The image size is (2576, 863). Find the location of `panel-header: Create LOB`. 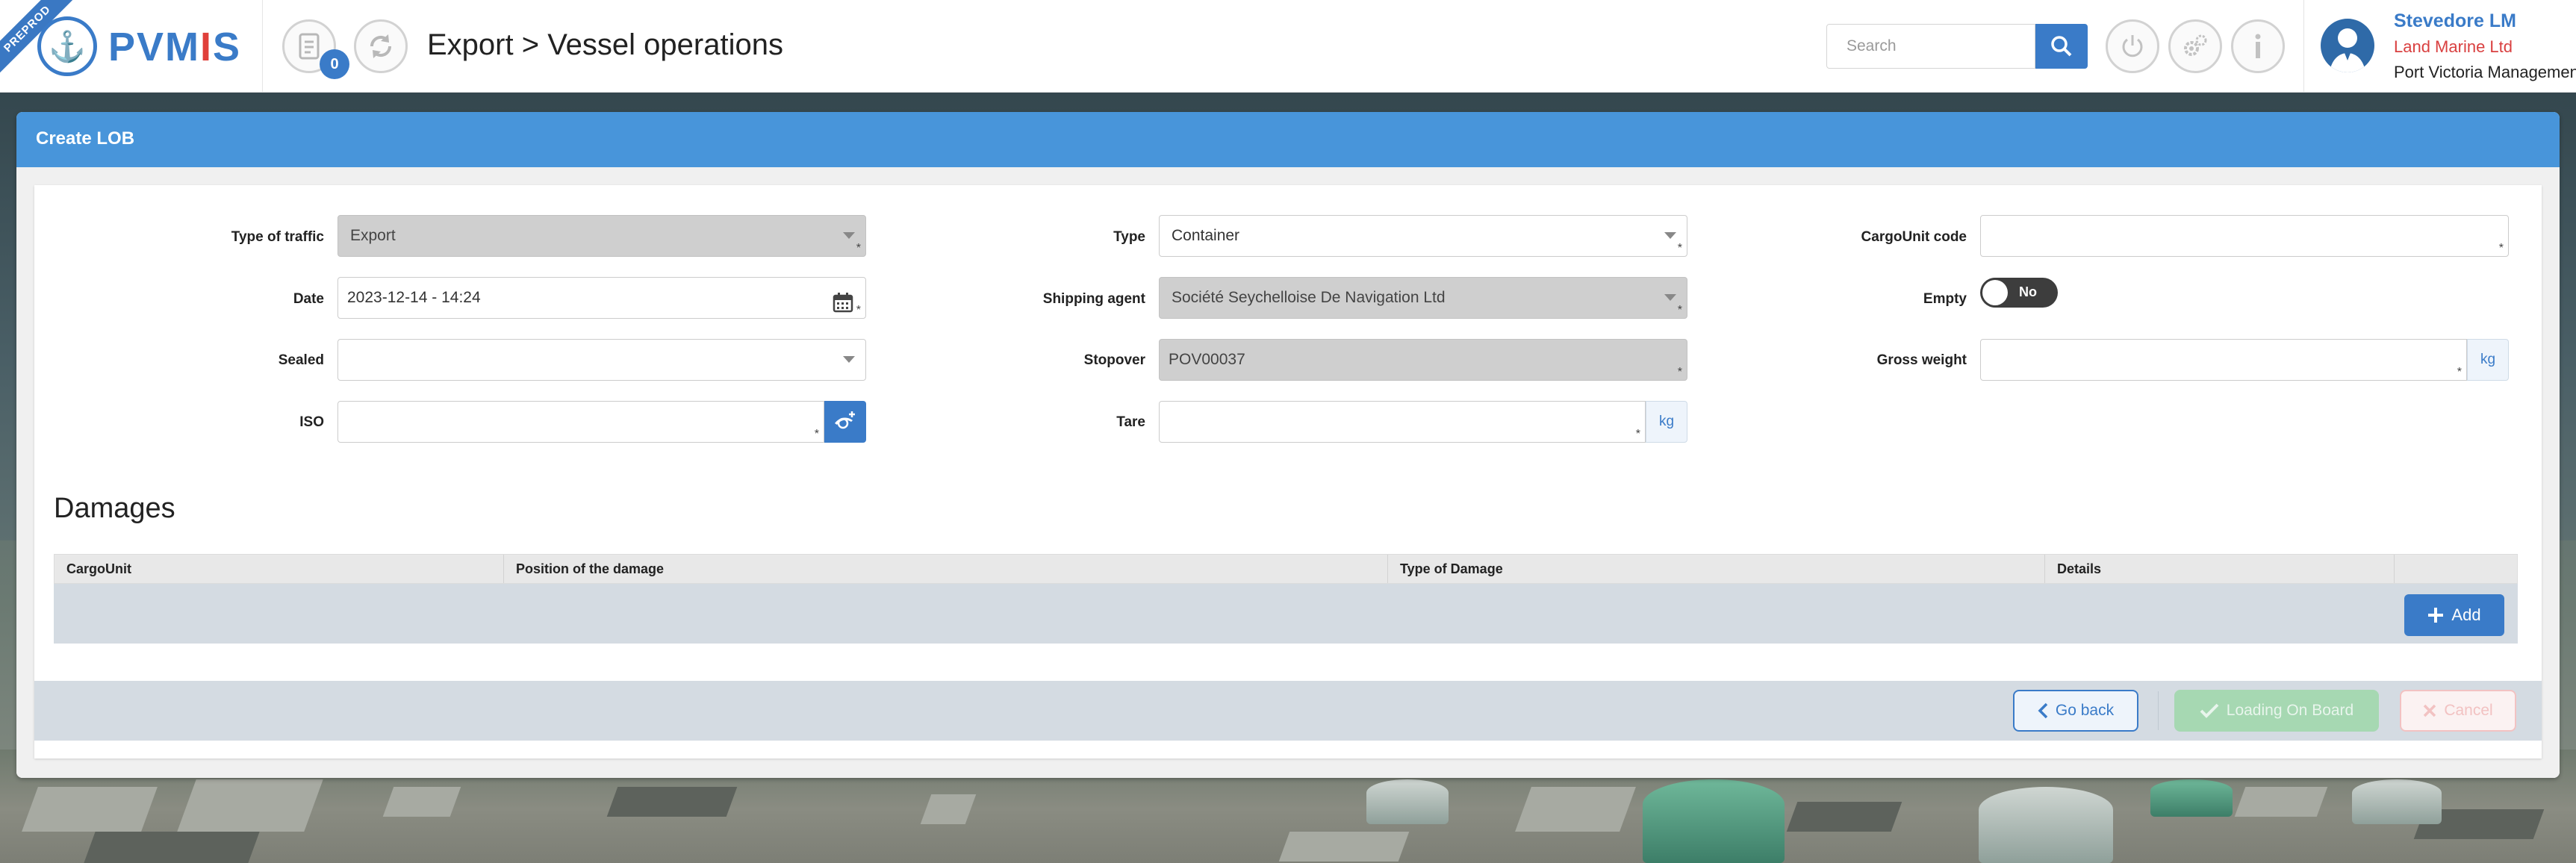

panel-header: Create LOB is located at coordinates (1288, 139).